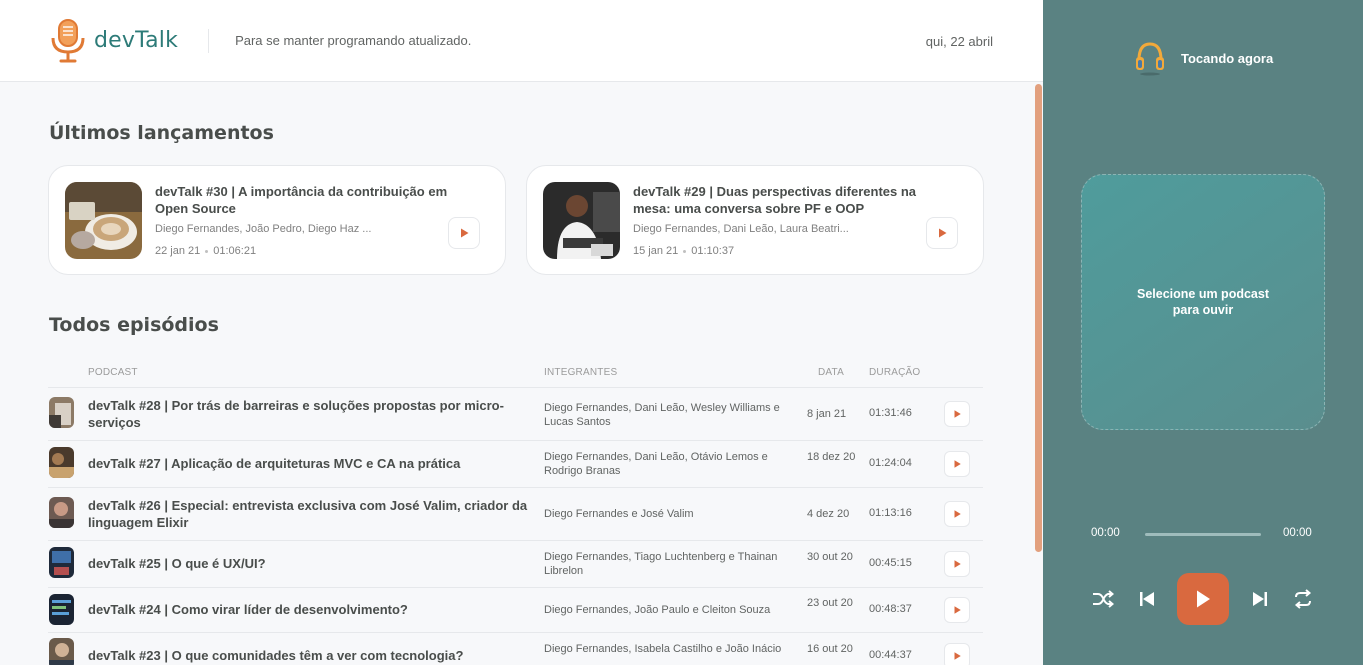 The height and width of the screenshot is (665, 1363). Describe the element at coordinates (890, 655) in the screenshot. I see `episode-duration: 00:44:37` at that location.